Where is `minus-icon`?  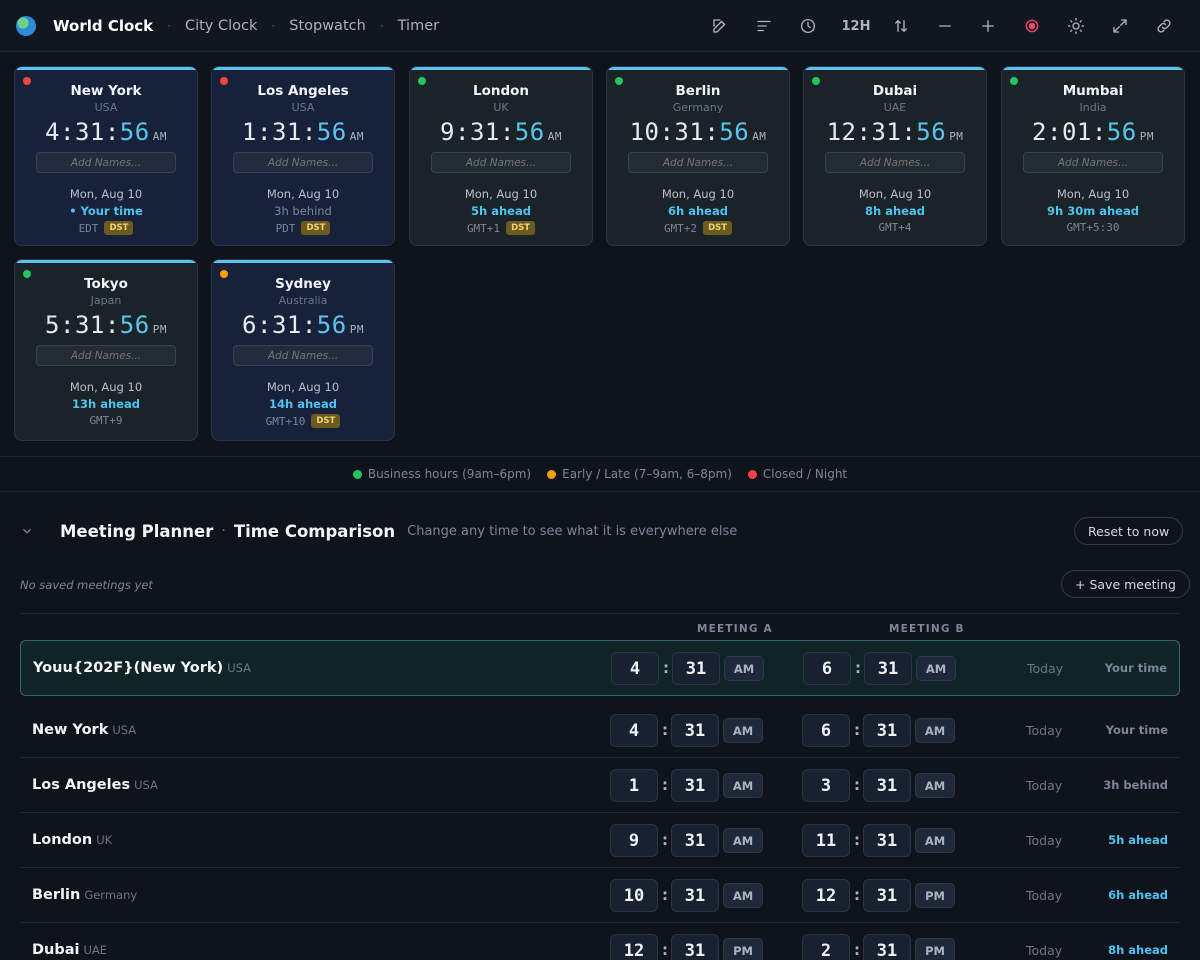
minus-icon is located at coordinates (945, 26).